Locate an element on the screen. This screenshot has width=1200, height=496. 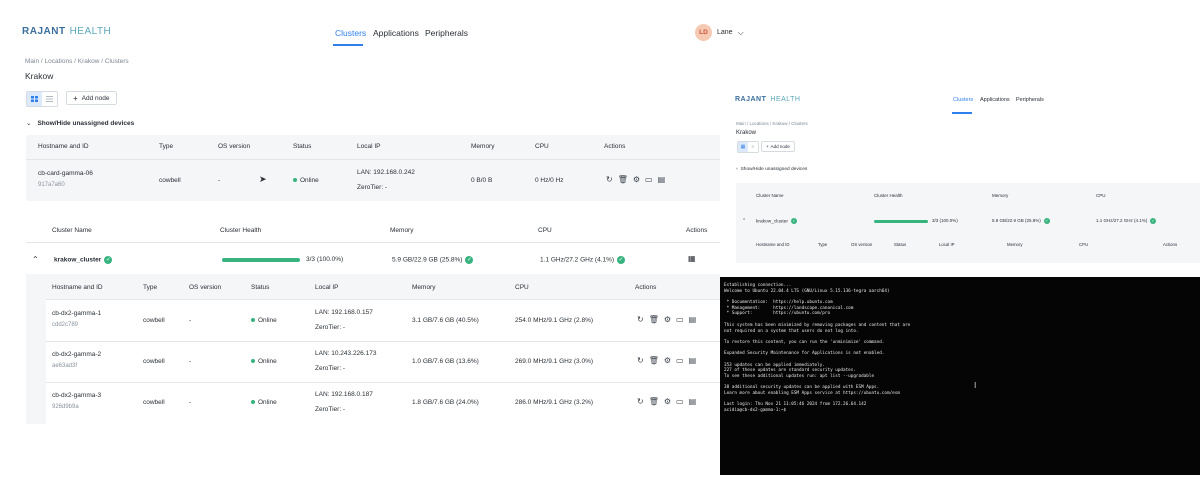
avatar: LD is located at coordinates (703, 32).